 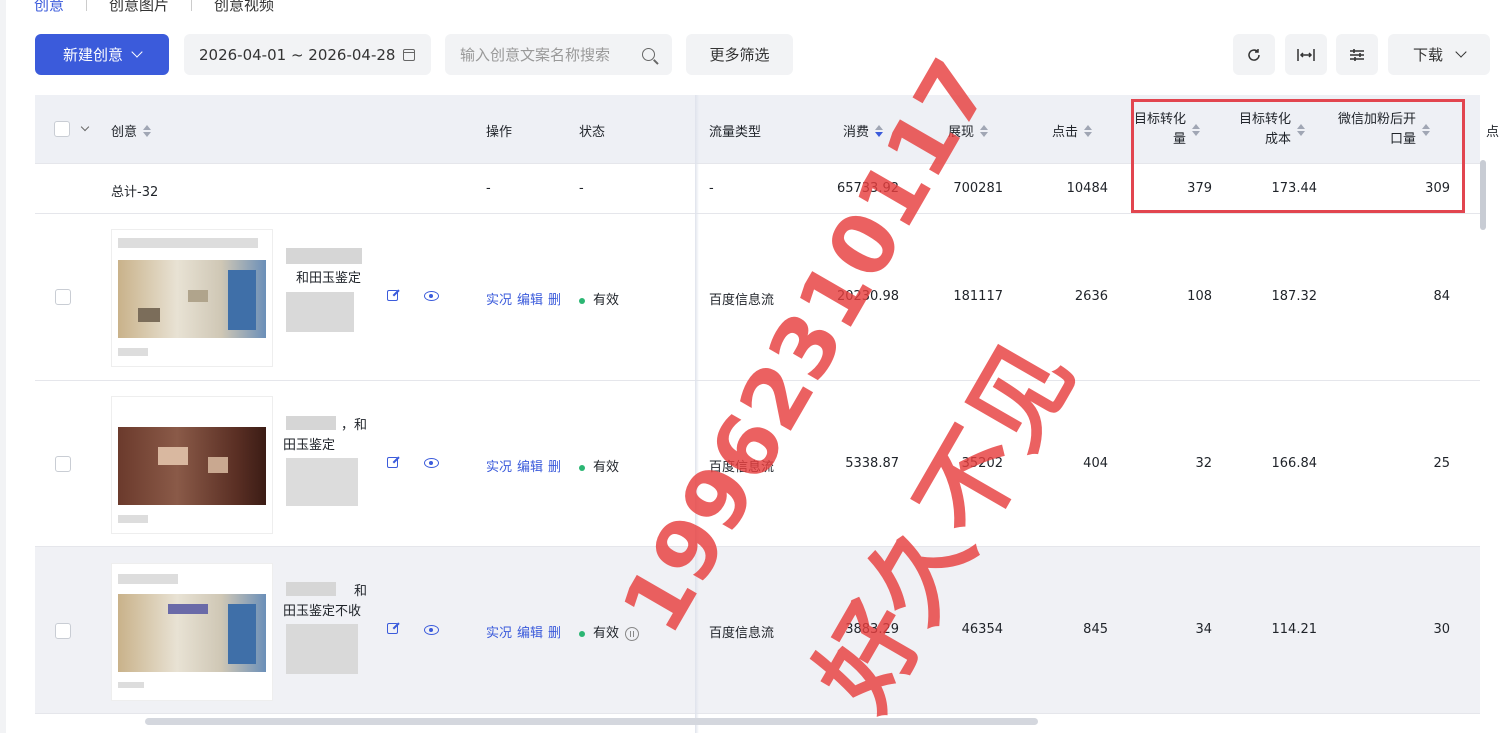 What do you see at coordinates (1294, 629) in the screenshot?
I see `row-target-cost: 114.21` at bounding box center [1294, 629].